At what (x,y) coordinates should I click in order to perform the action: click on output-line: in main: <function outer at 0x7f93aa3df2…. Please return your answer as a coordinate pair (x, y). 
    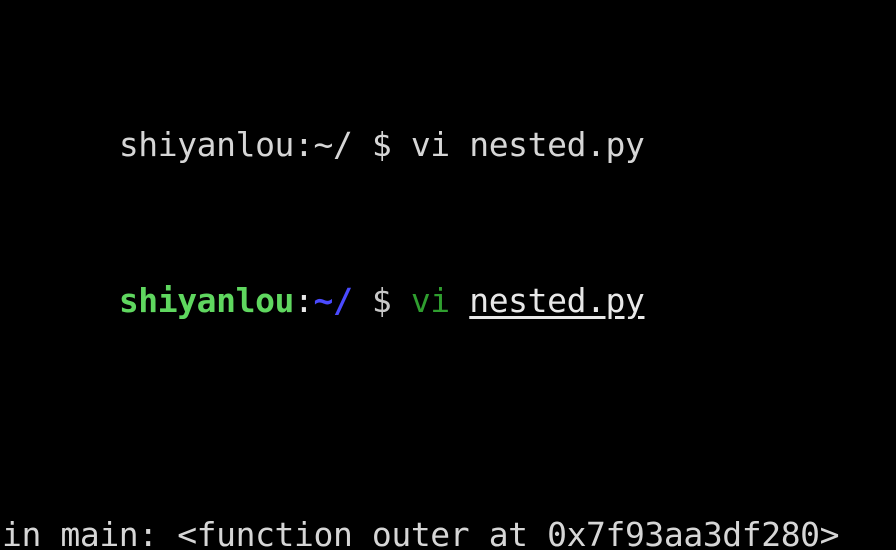
    Looking at the image, I should click on (448, 532).